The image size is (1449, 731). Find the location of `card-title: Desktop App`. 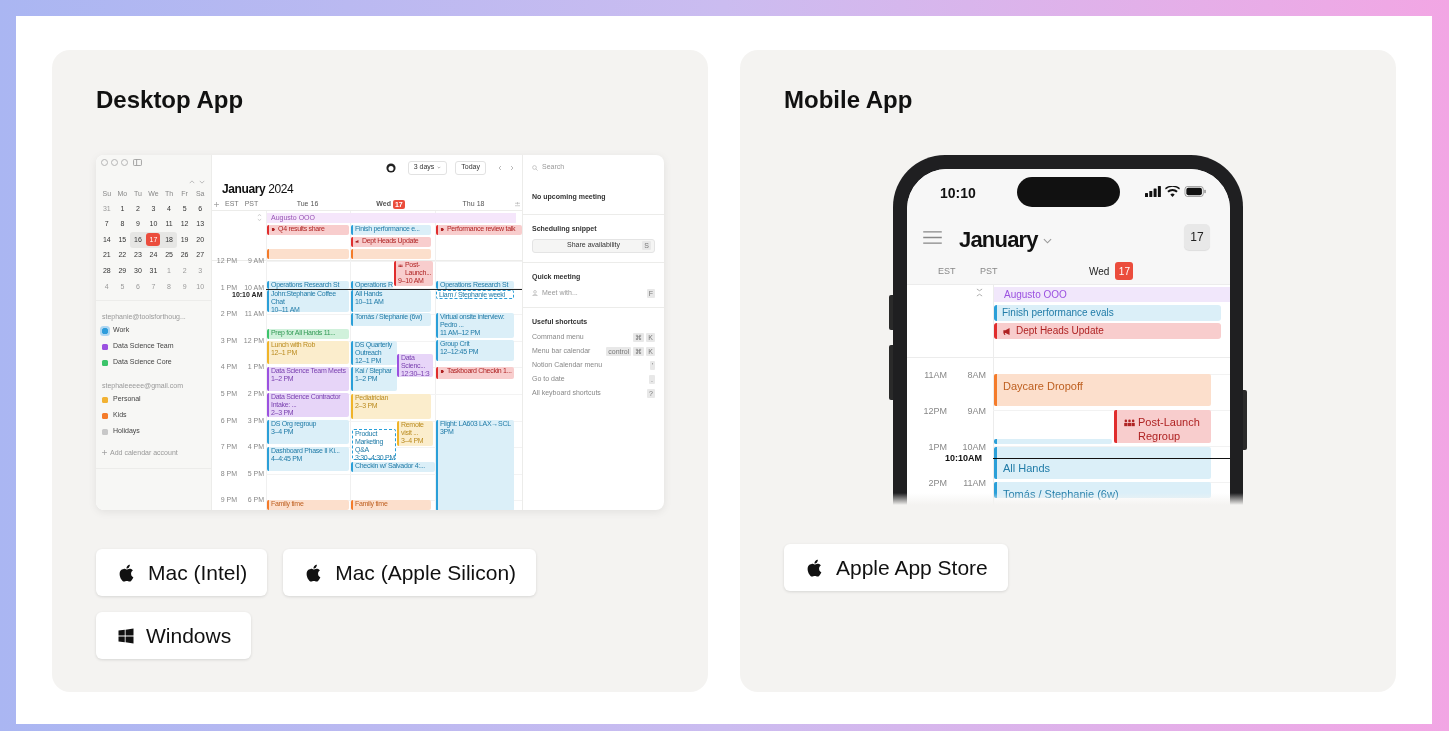

card-title: Desktop App is located at coordinates (170, 100).